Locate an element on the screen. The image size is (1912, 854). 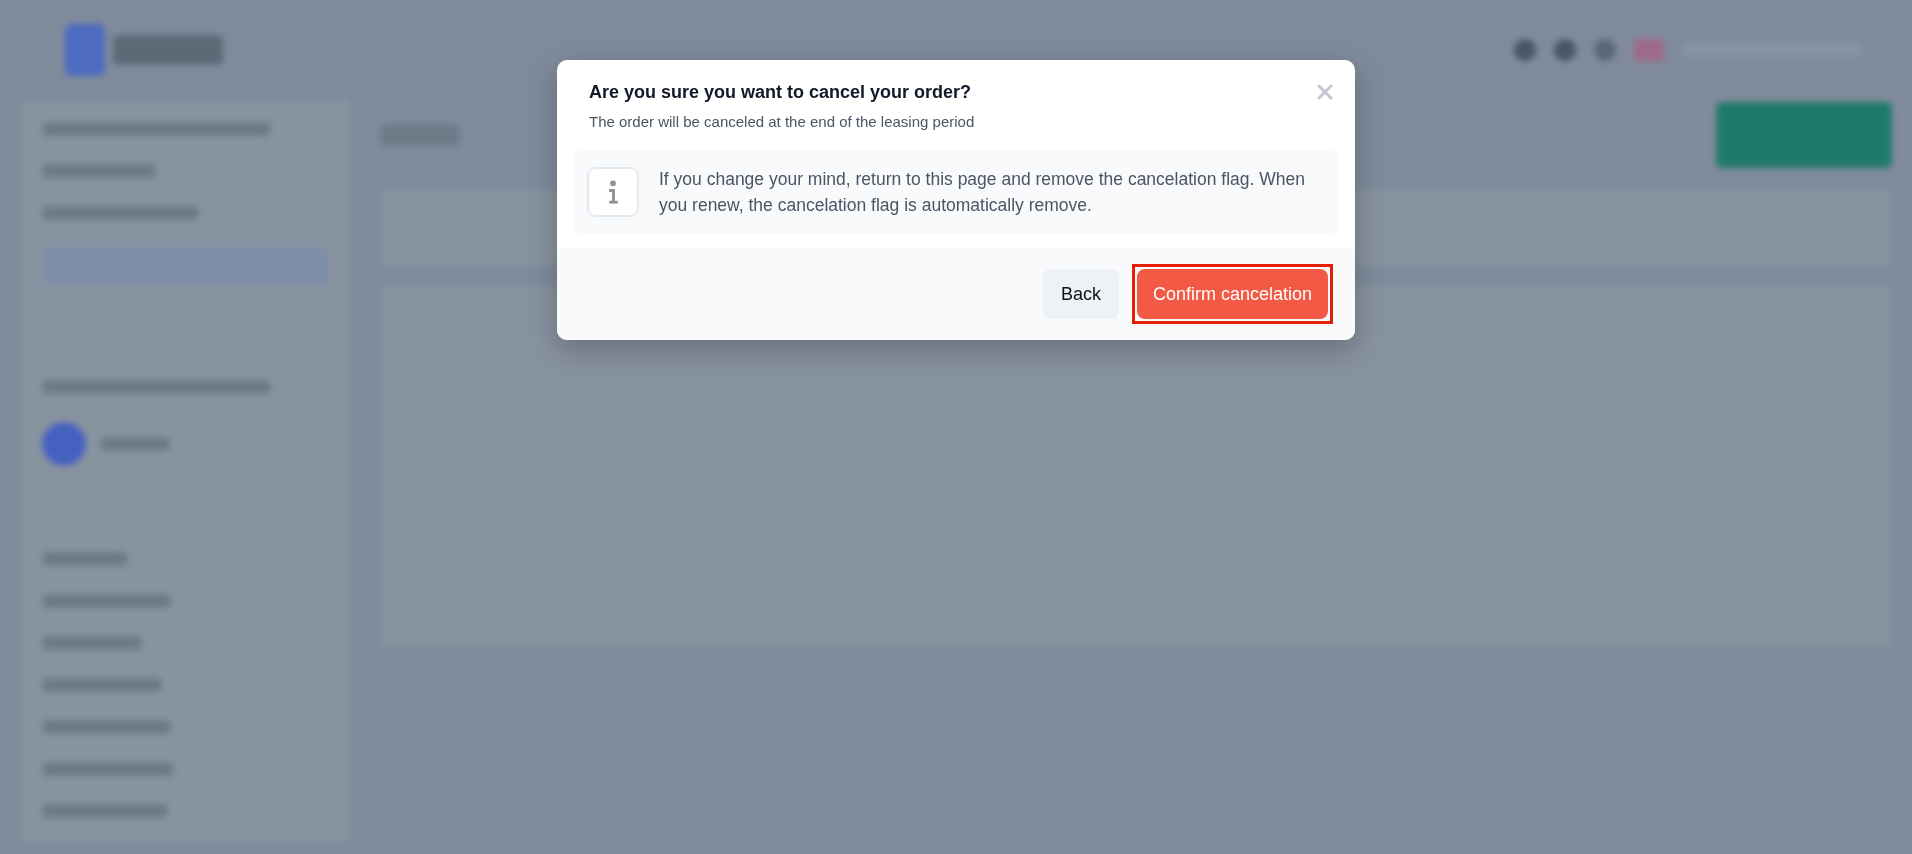
dialog-subtitle: The order will be canceled at the end of the leasing period is located at coordinates (782, 121).